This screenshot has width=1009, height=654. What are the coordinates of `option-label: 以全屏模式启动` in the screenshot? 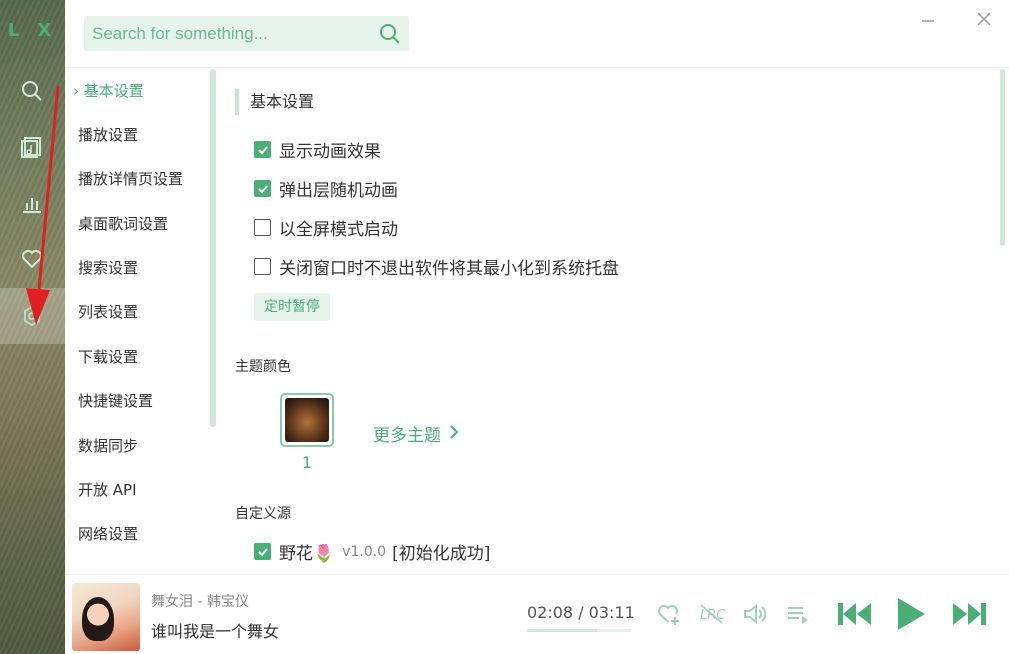 It's located at (338, 230).